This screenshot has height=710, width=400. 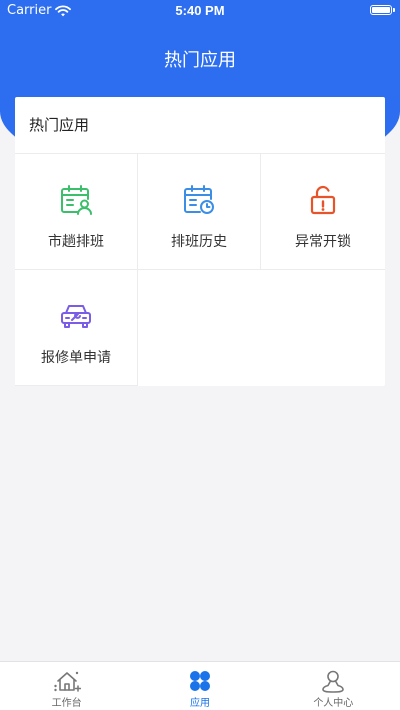 I want to click on tab-workbench: 工作台, so click(x=66, y=686).